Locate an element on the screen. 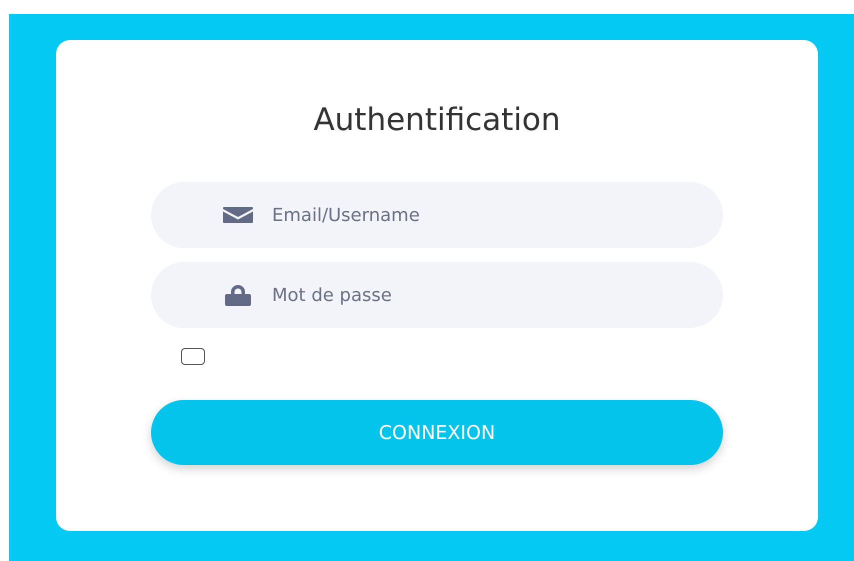  checkbox is located at coordinates (193, 356).